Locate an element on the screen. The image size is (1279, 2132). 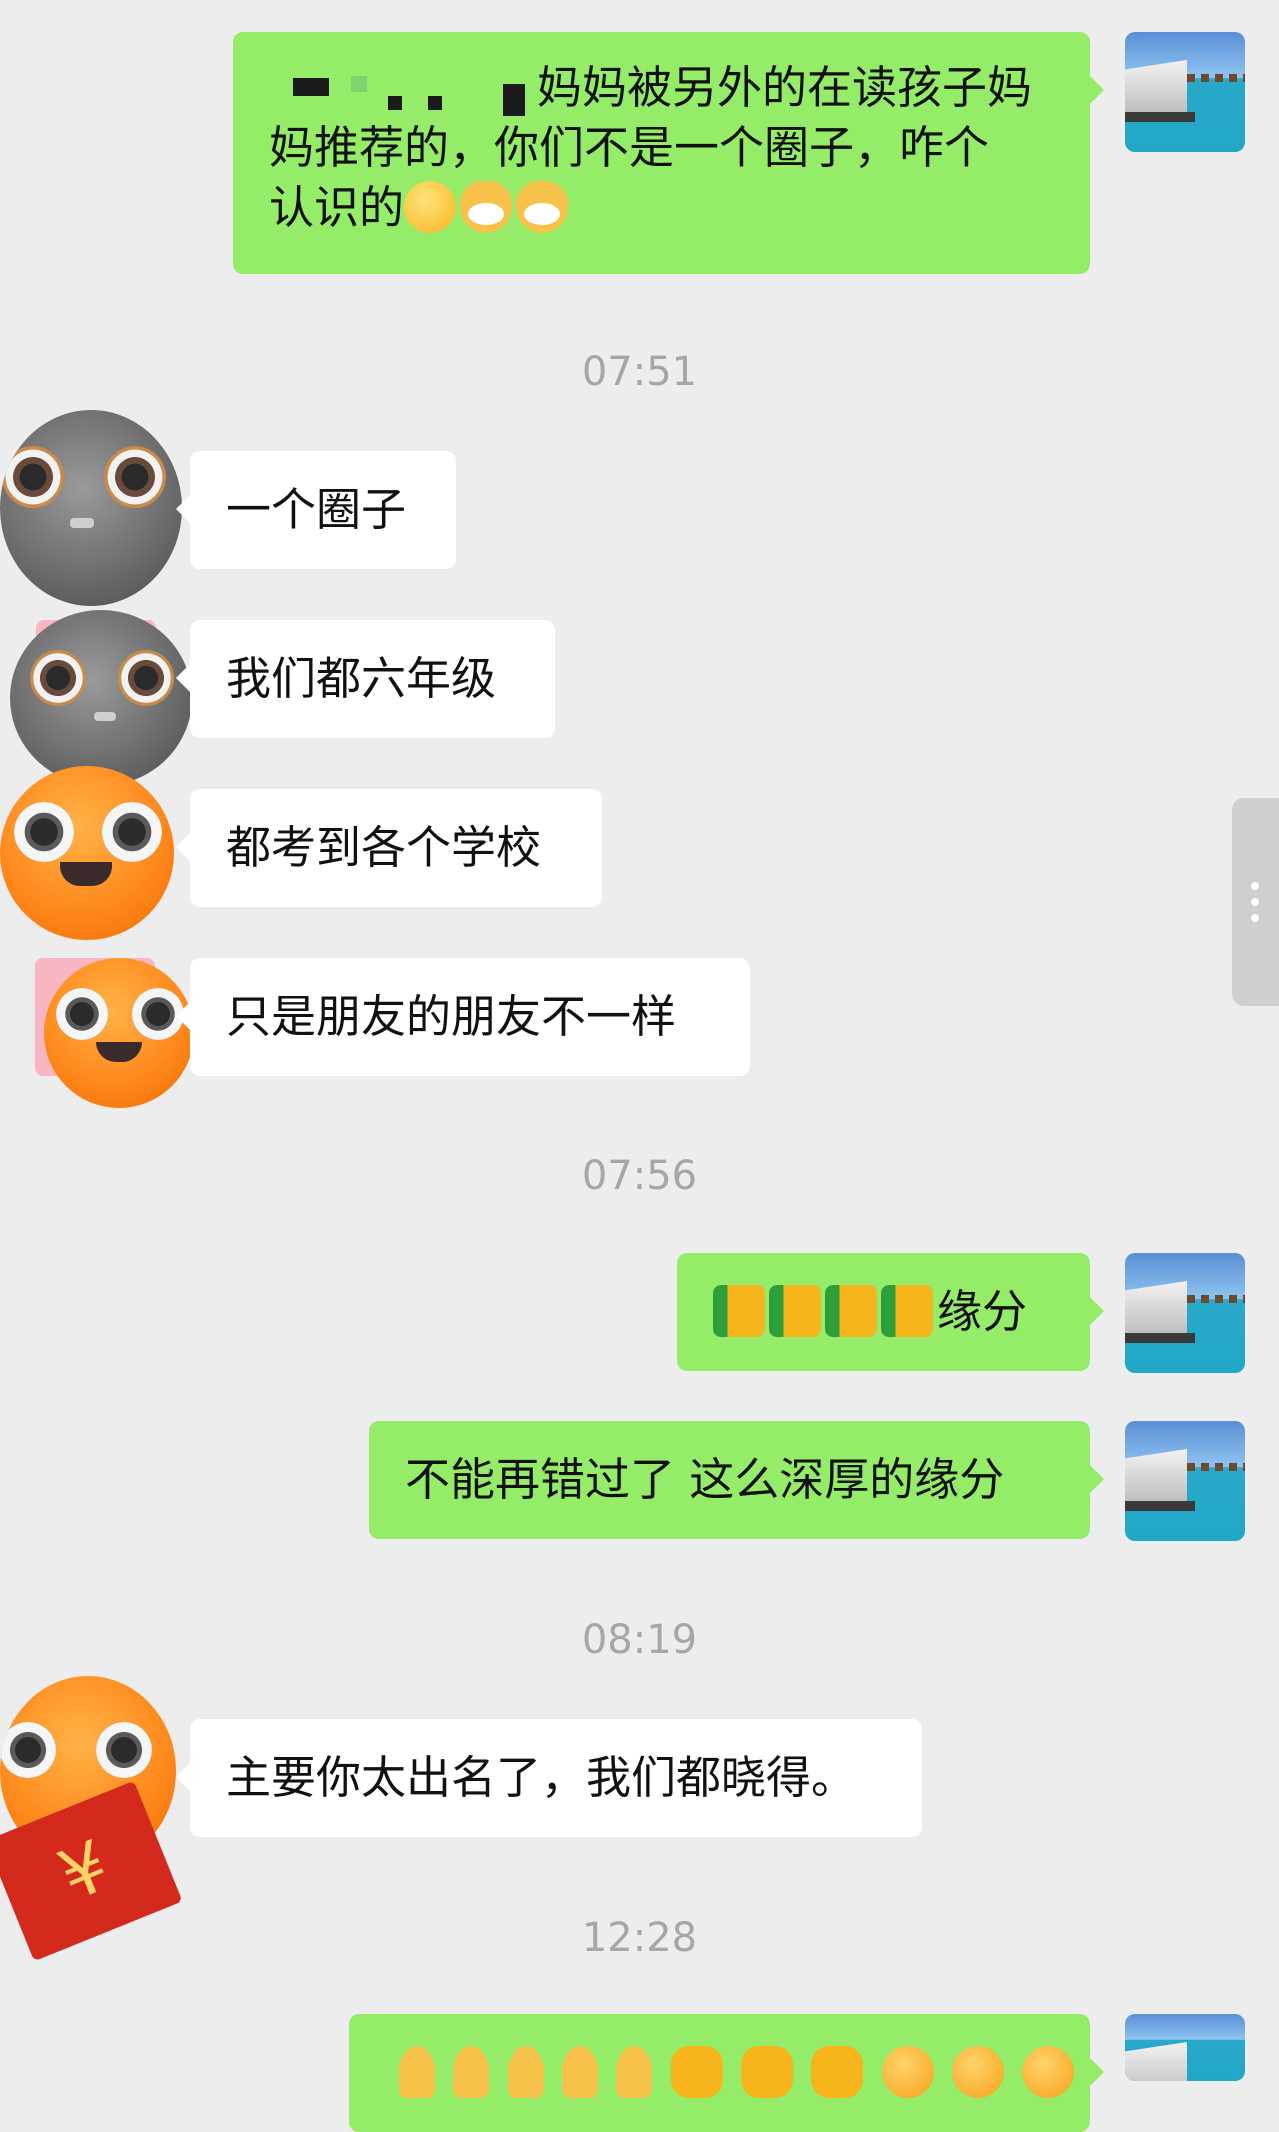
message-text: 不能再错过了 这么深厚的缘分 is located at coordinates (705, 1479).